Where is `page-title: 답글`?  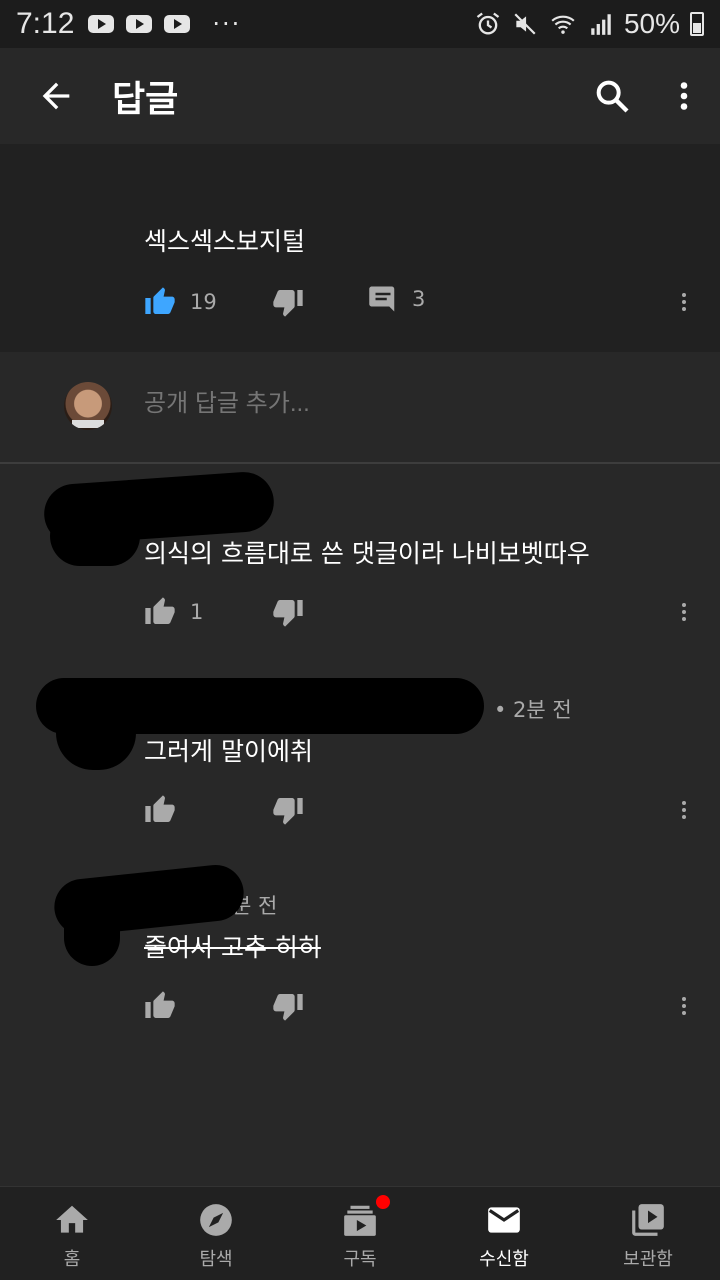
page-title: 답글 is located at coordinates (145, 99).